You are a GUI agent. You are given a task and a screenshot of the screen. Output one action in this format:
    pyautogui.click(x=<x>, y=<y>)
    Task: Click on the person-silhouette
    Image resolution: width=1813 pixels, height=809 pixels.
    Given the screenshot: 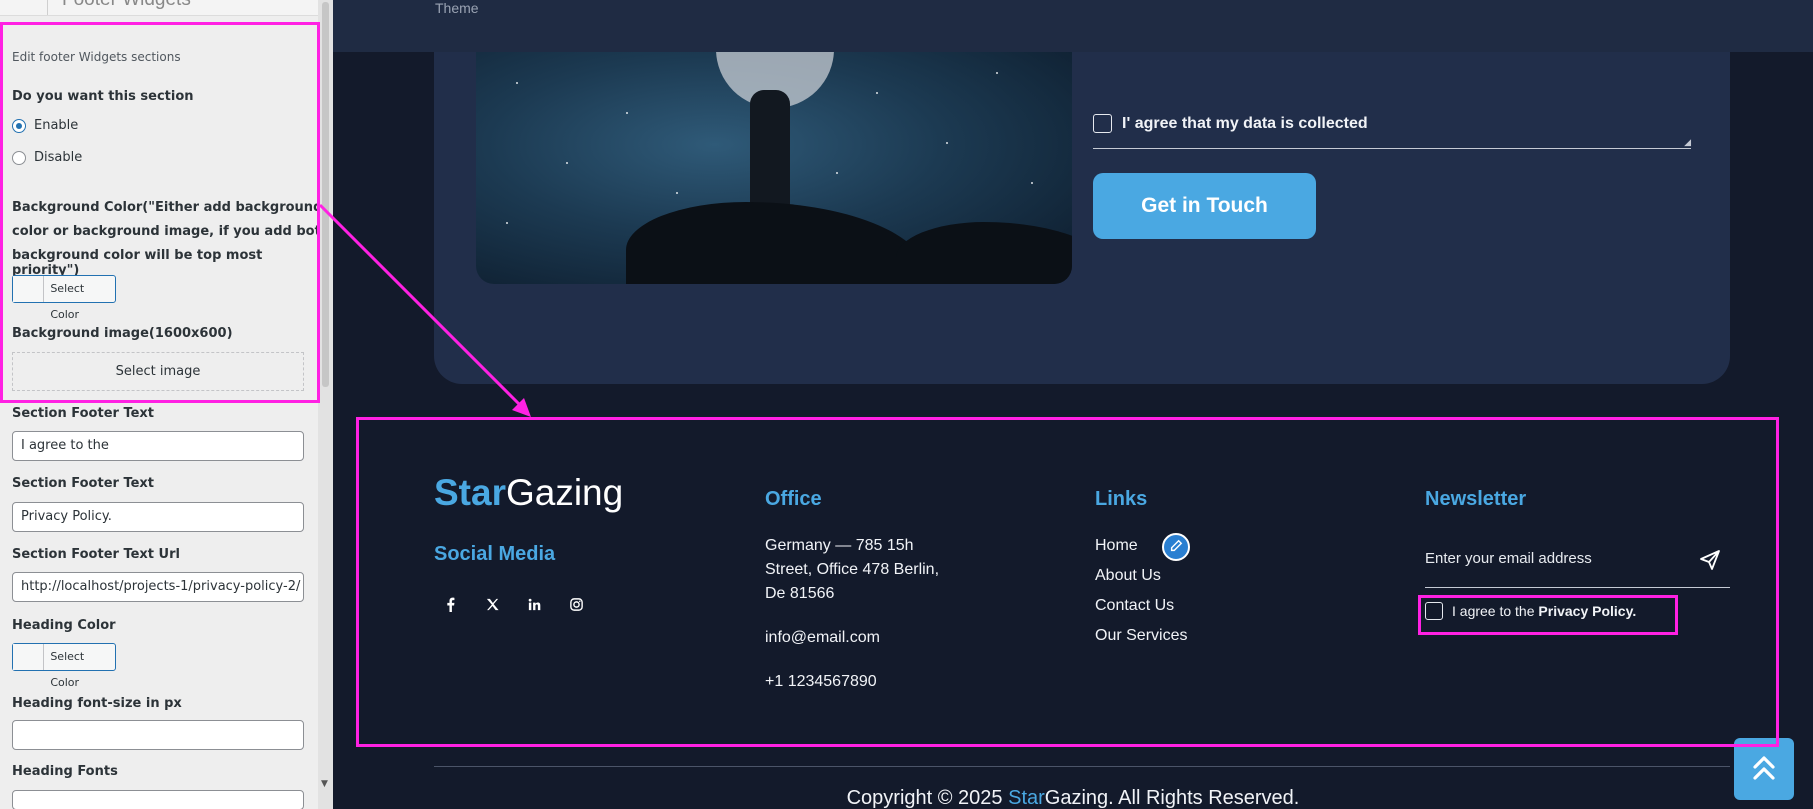 What is the action you would take?
    pyautogui.click(x=770, y=155)
    